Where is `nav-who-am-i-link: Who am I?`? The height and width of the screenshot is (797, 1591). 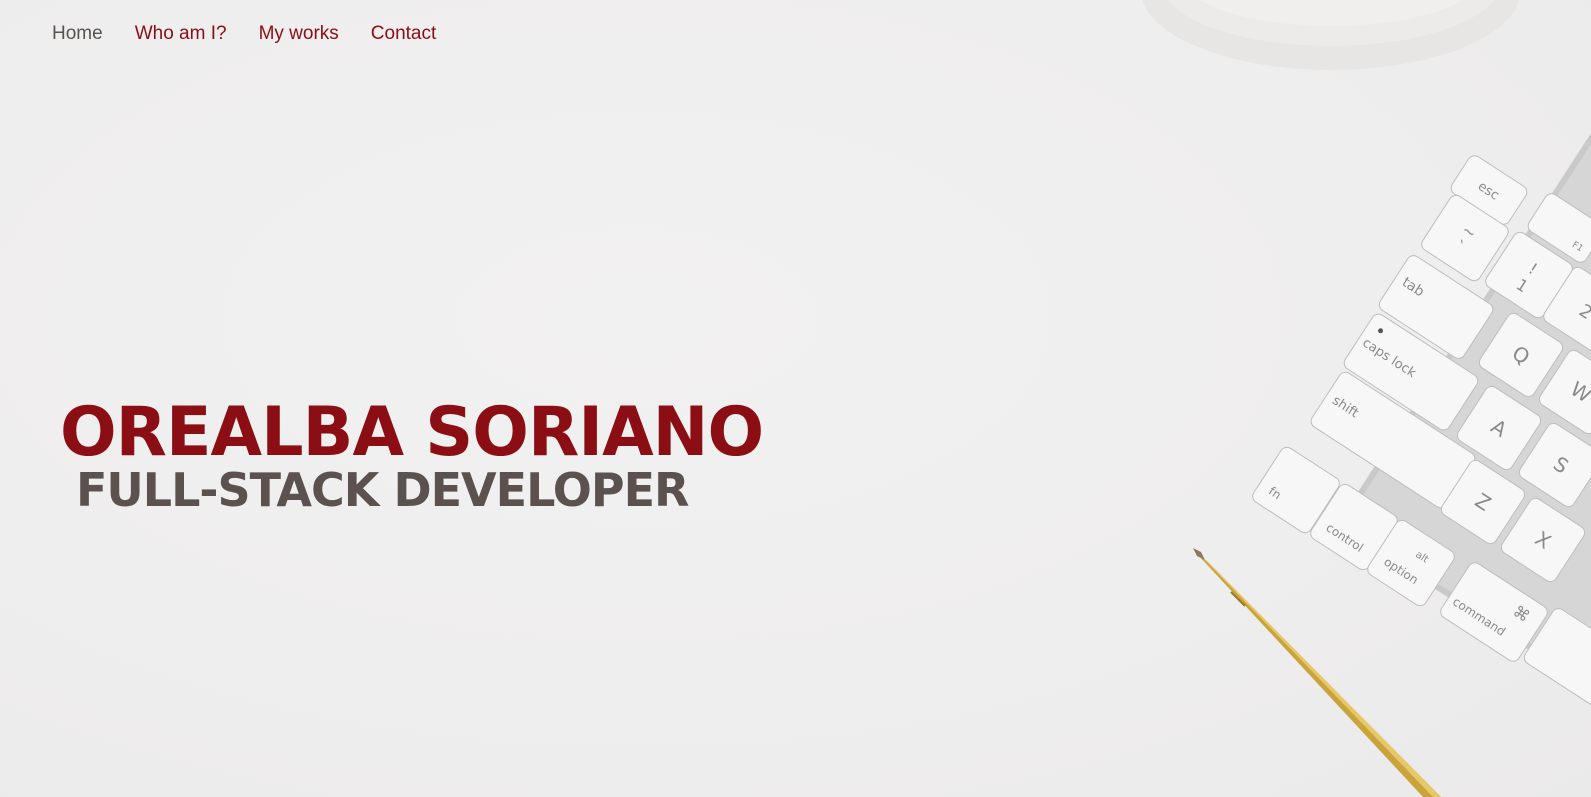
nav-who-am-i-link: Who am I? is located at coordinates (181, 34).